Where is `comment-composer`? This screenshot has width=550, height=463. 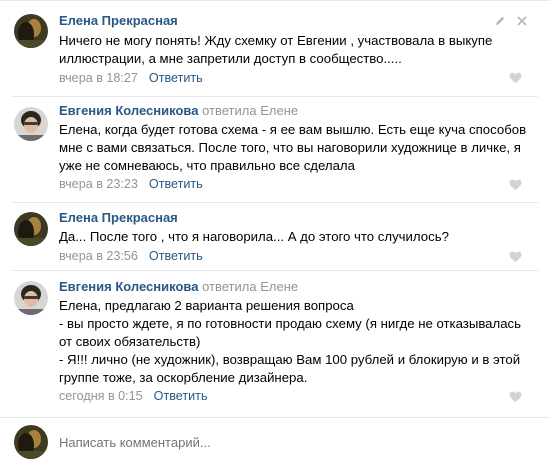 comment-composer is located at coordinates (275, 440).